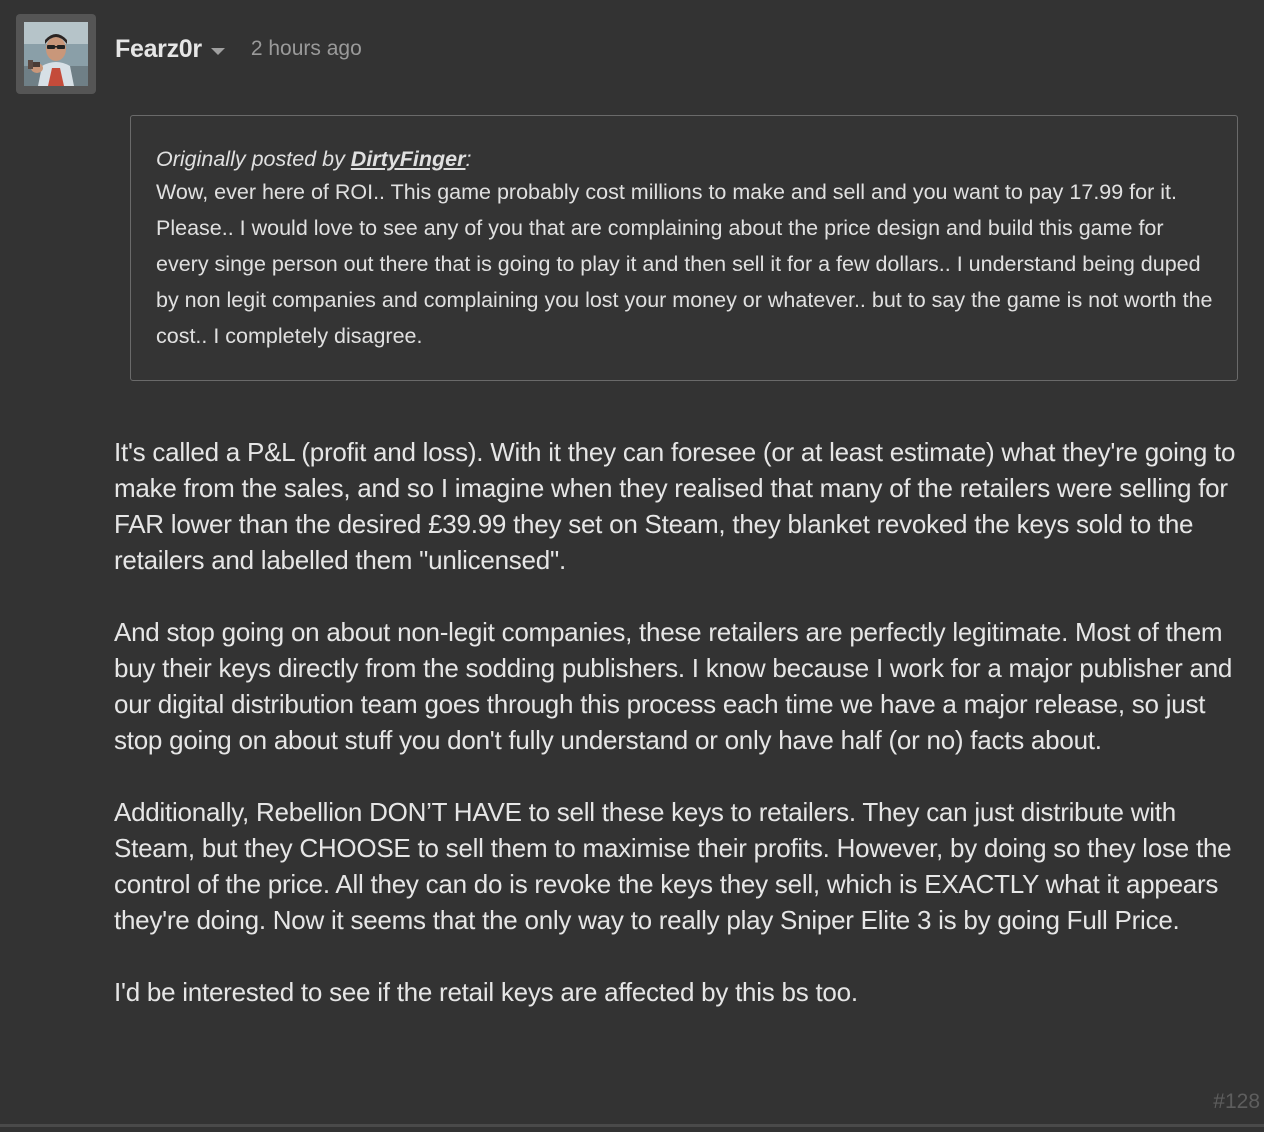 The width and height of the screenshot is (1264, 1132). What do you see at coordinates (468, 159) in the screenshot?
I see `quote-suffix: :` at bounding box center [468, 159].